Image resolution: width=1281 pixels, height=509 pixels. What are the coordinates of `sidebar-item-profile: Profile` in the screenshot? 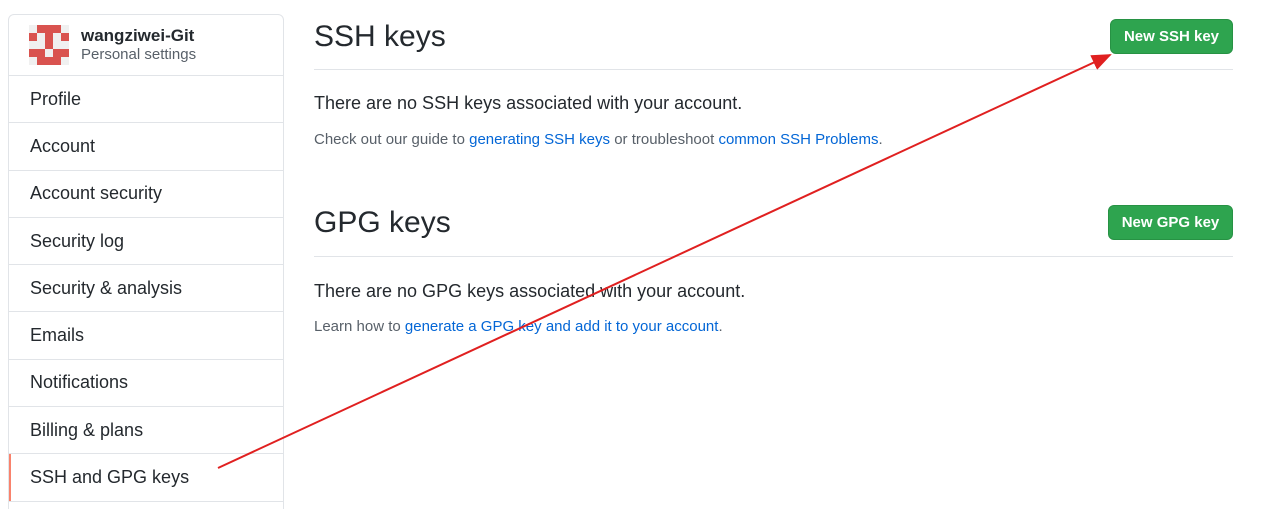 It's located at (146, 100).